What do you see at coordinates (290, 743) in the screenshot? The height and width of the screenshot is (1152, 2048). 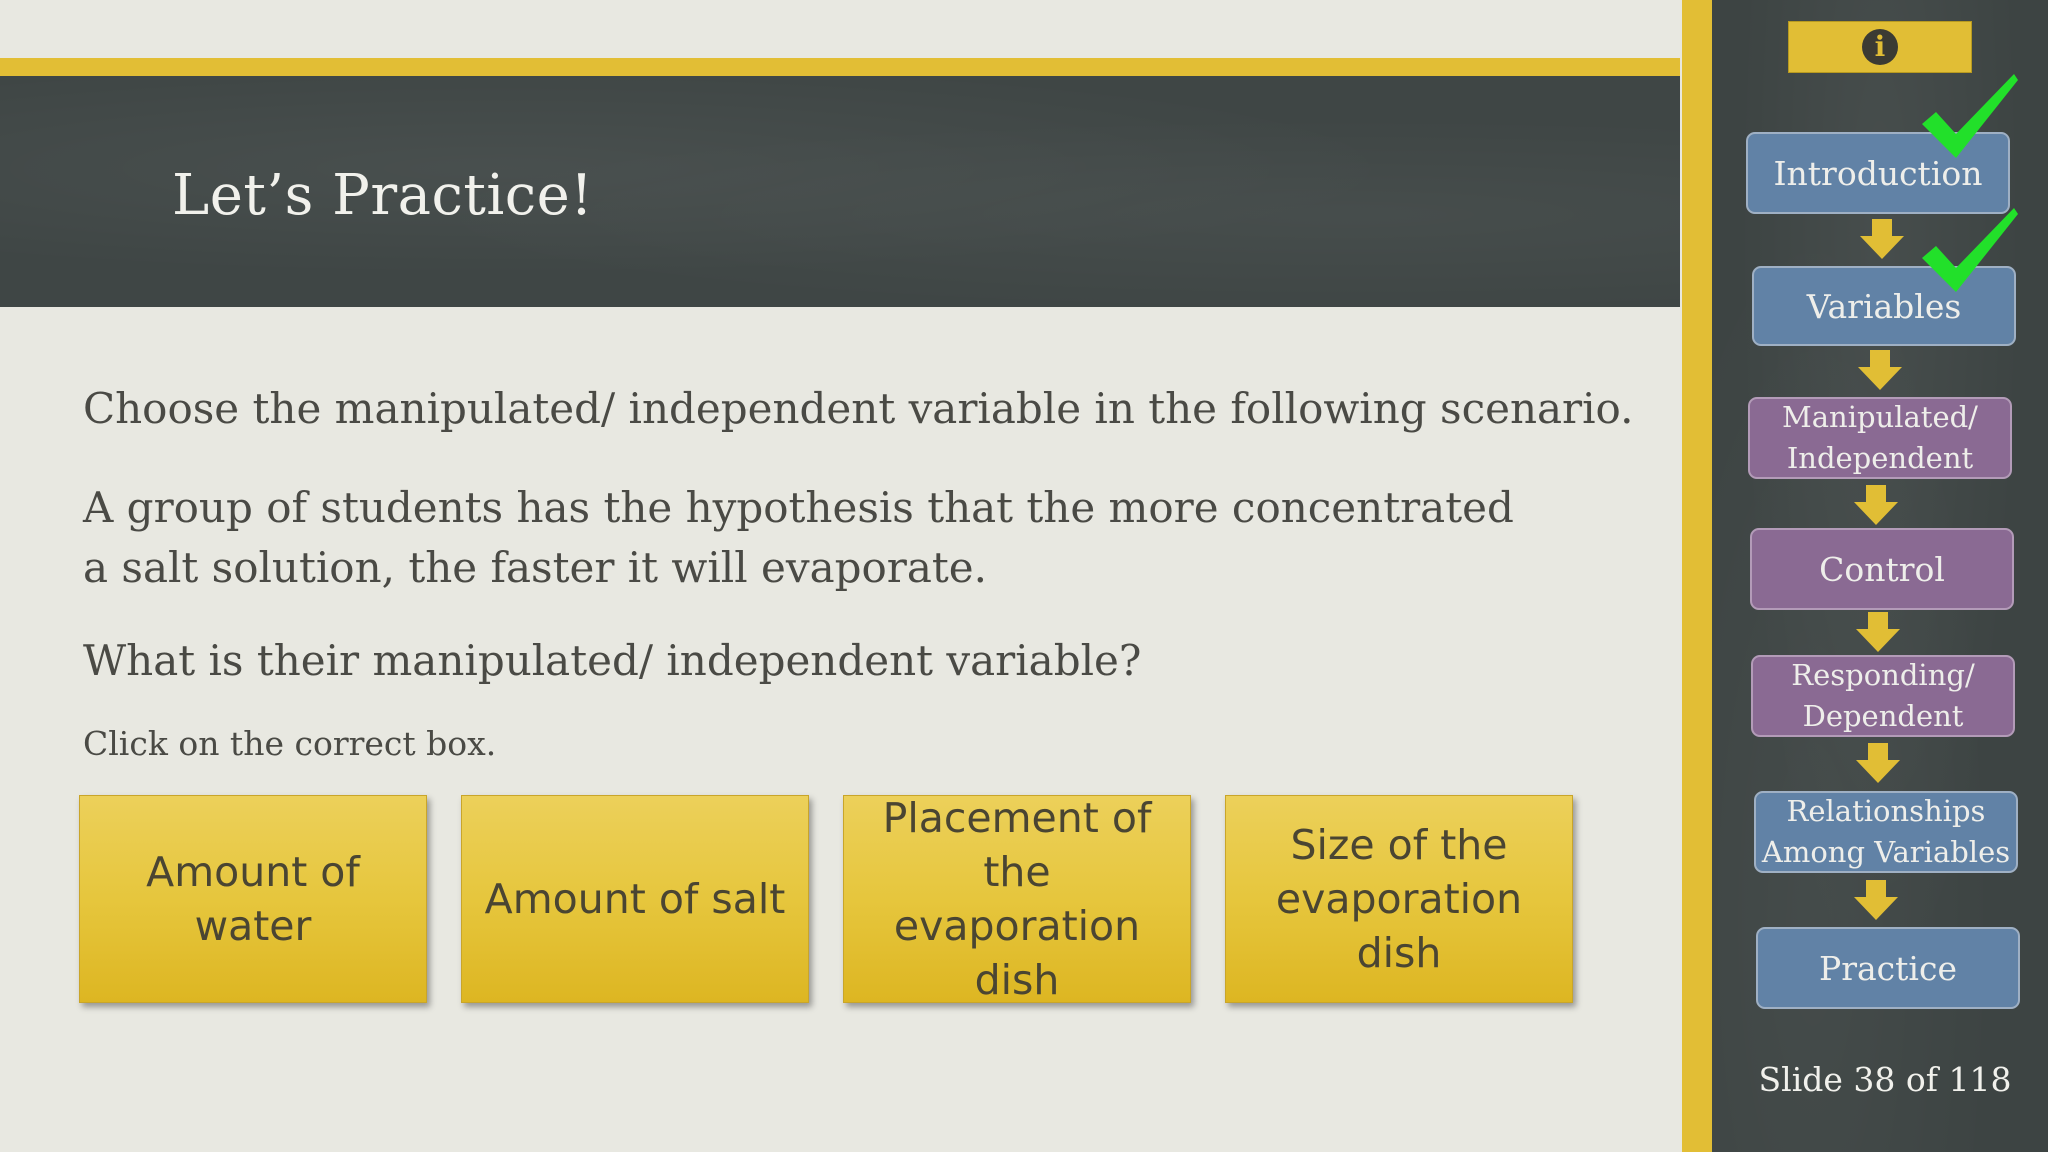 I see `hint-text: Click on the correct box.` at bounding box center [290, 743].